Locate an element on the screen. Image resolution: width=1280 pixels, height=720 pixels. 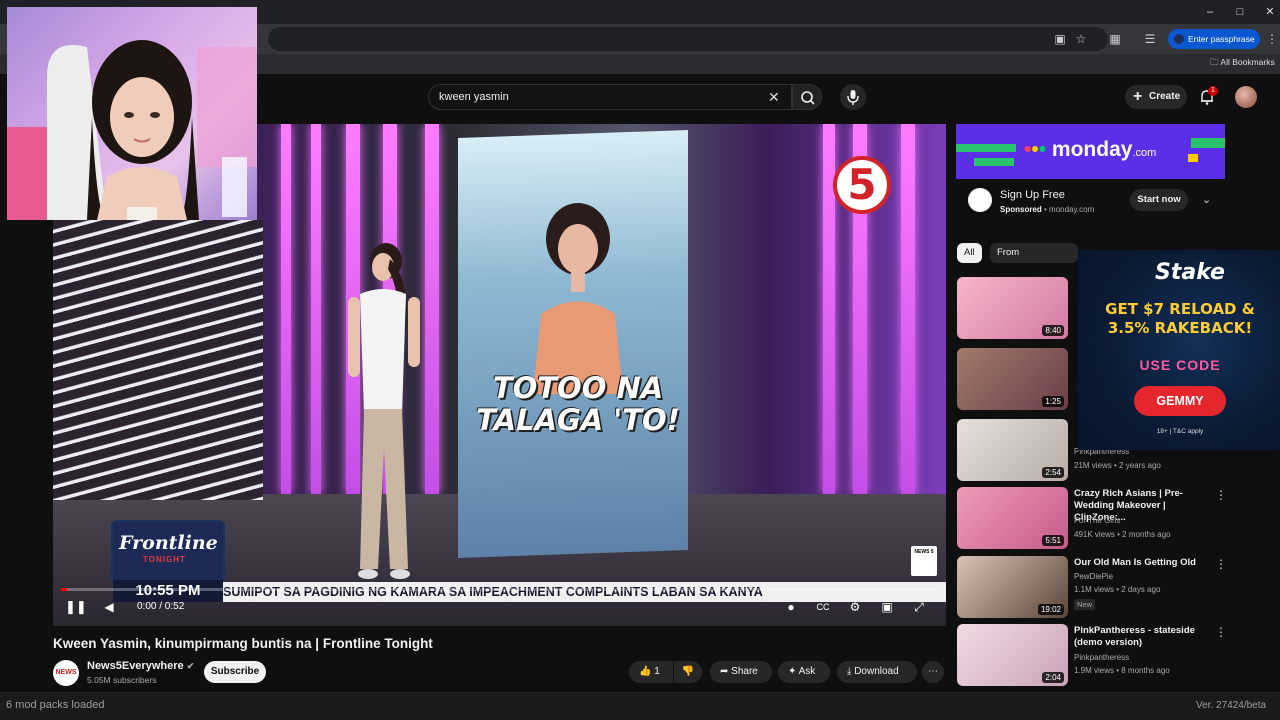
video-duration: 19:02 is located at coordinates (1050, 609).